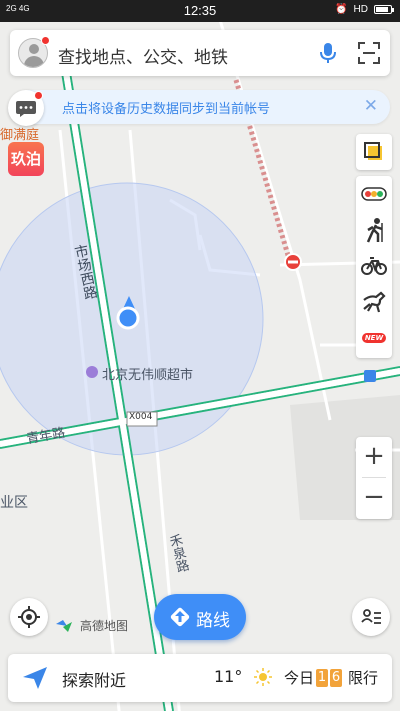 This screenshot has height=711, width=400. Describe the element at coordinates (213, 621) in the screenshot. I see `route-button-label: 路线` at that location.